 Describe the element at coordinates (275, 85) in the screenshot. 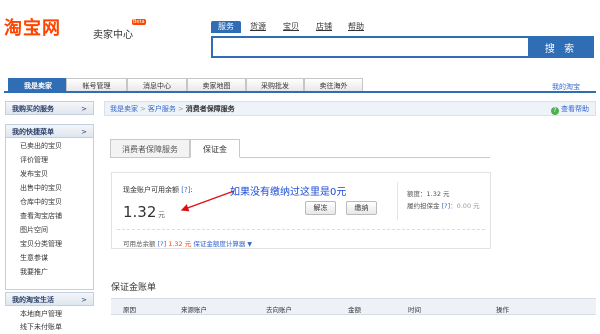

I see `nav-tab-wholesale: 采购批发` at that location.